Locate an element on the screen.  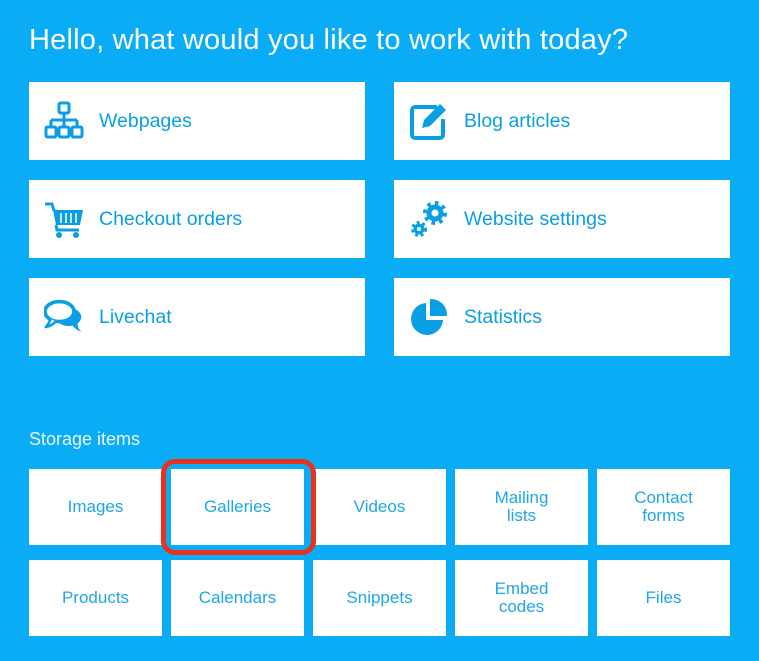
webpages-card: Webpages is located at coordinates (197, 121).